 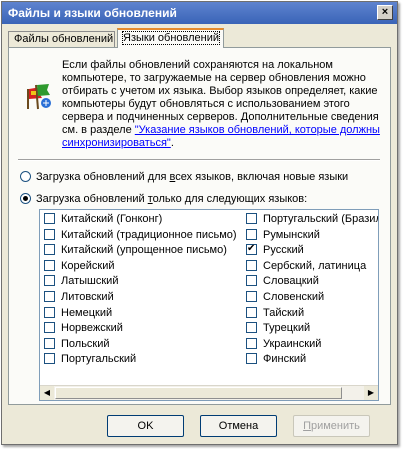 I want to click on language-item: Словенский, so click(x=312, y=298).